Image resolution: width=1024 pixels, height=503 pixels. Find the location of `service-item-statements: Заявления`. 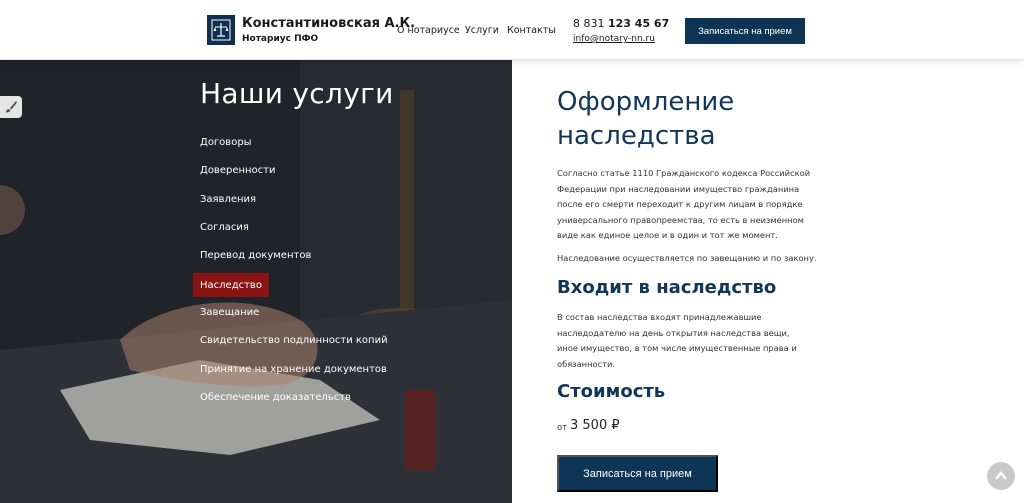

service-item-statements: Заявления is located at coordinates (228, 199).